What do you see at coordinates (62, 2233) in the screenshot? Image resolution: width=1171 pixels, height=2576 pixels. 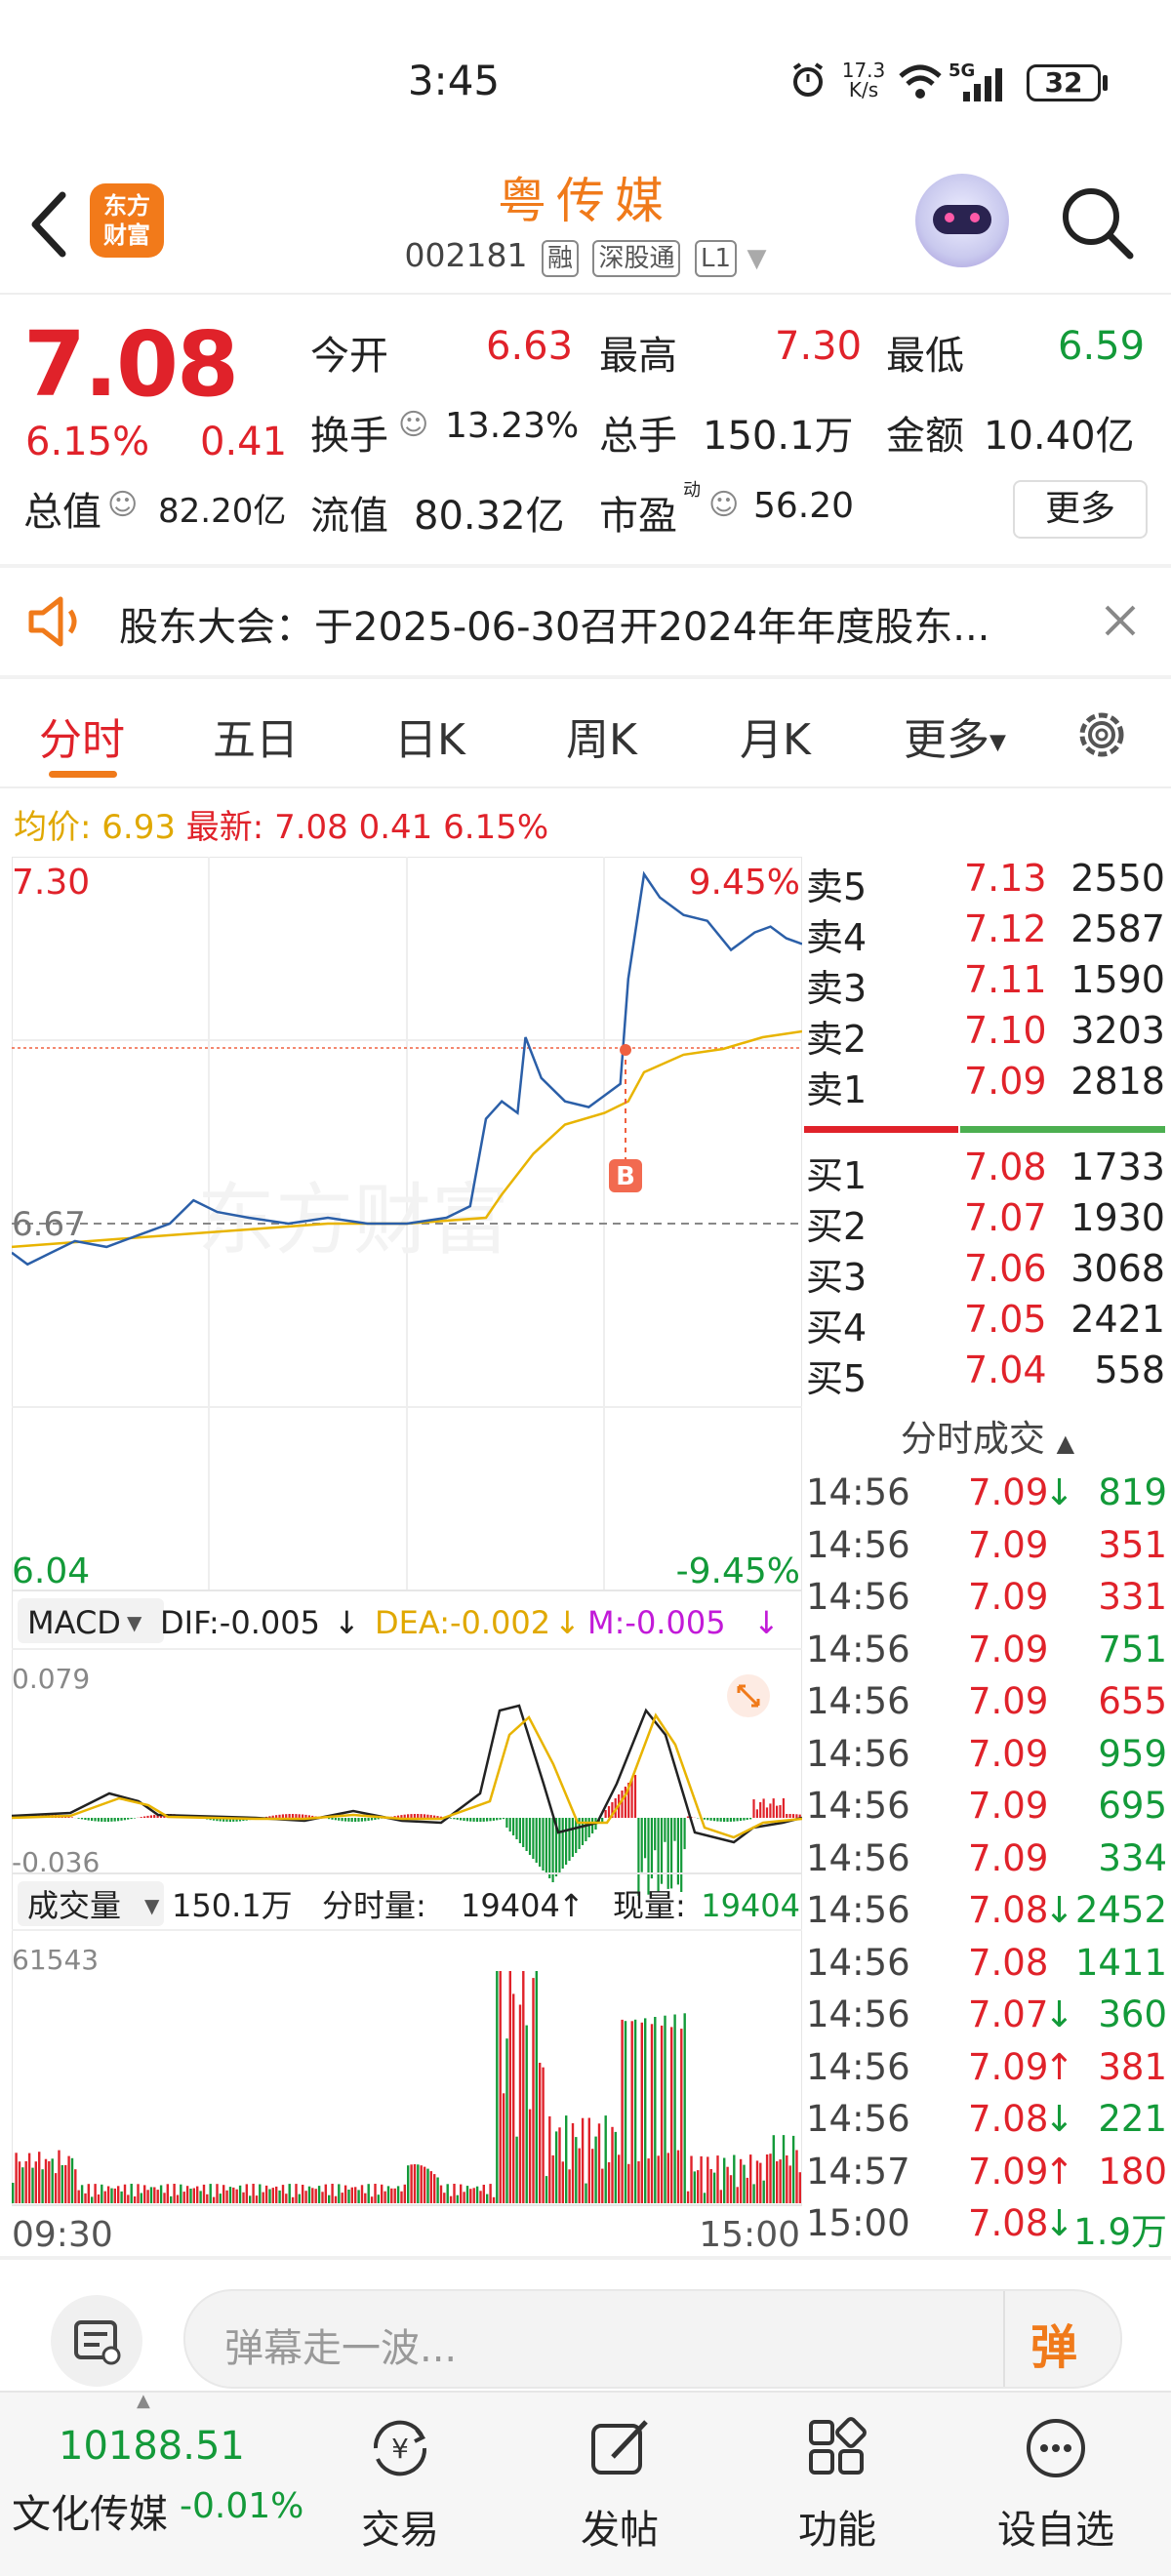 I see `time-start: 09:30` at bounding box center [62, 2233].